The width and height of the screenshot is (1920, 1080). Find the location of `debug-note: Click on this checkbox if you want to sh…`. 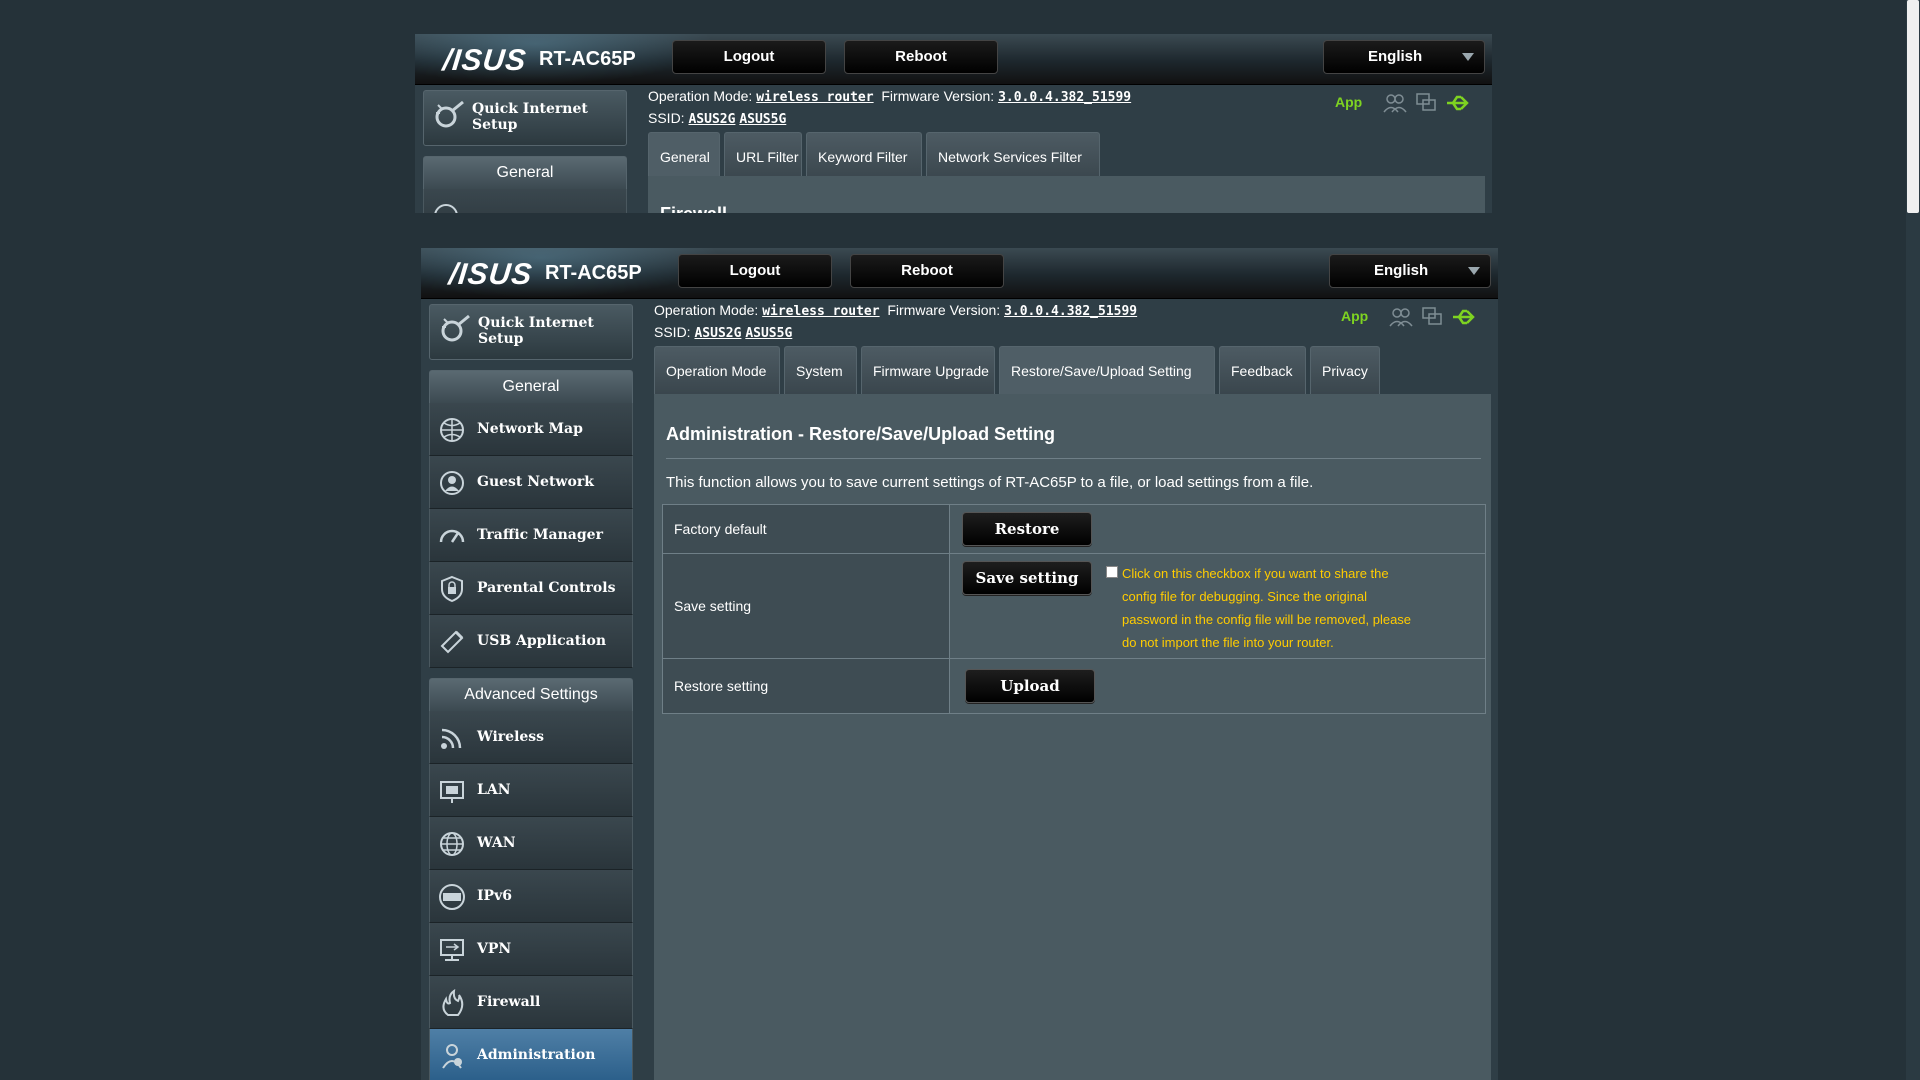

debug-note: Click on this checkbox if you want to sh… is located at coordinates (1267, 608).